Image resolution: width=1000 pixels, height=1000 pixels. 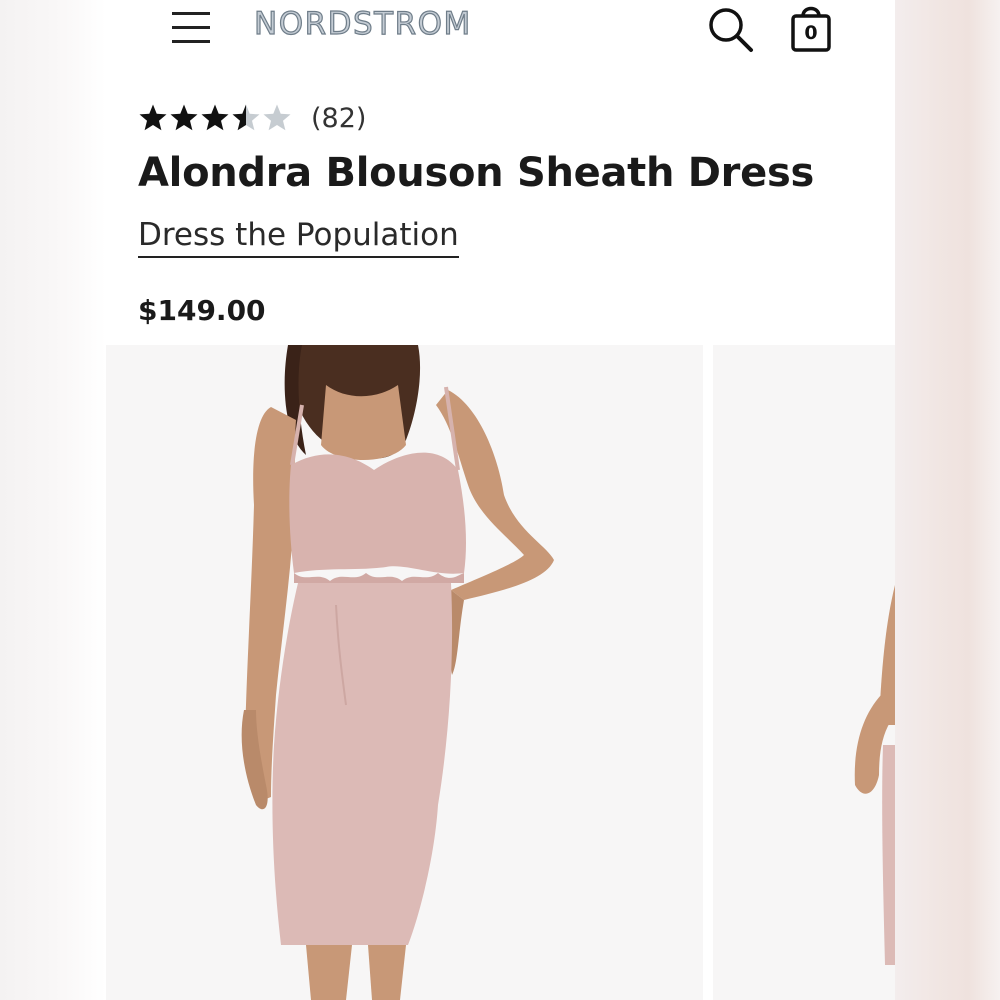 I want to click on star-rating, so click(x=215, y=118).